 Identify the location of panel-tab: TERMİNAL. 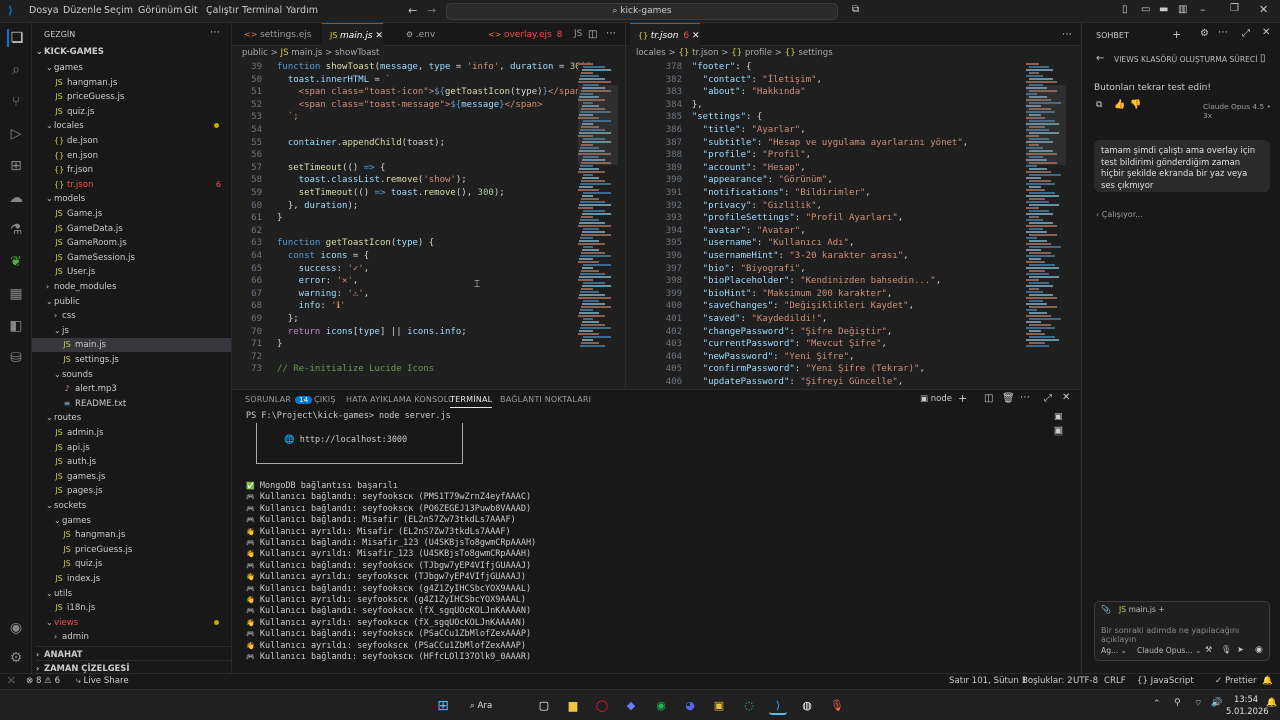
(471, 401).